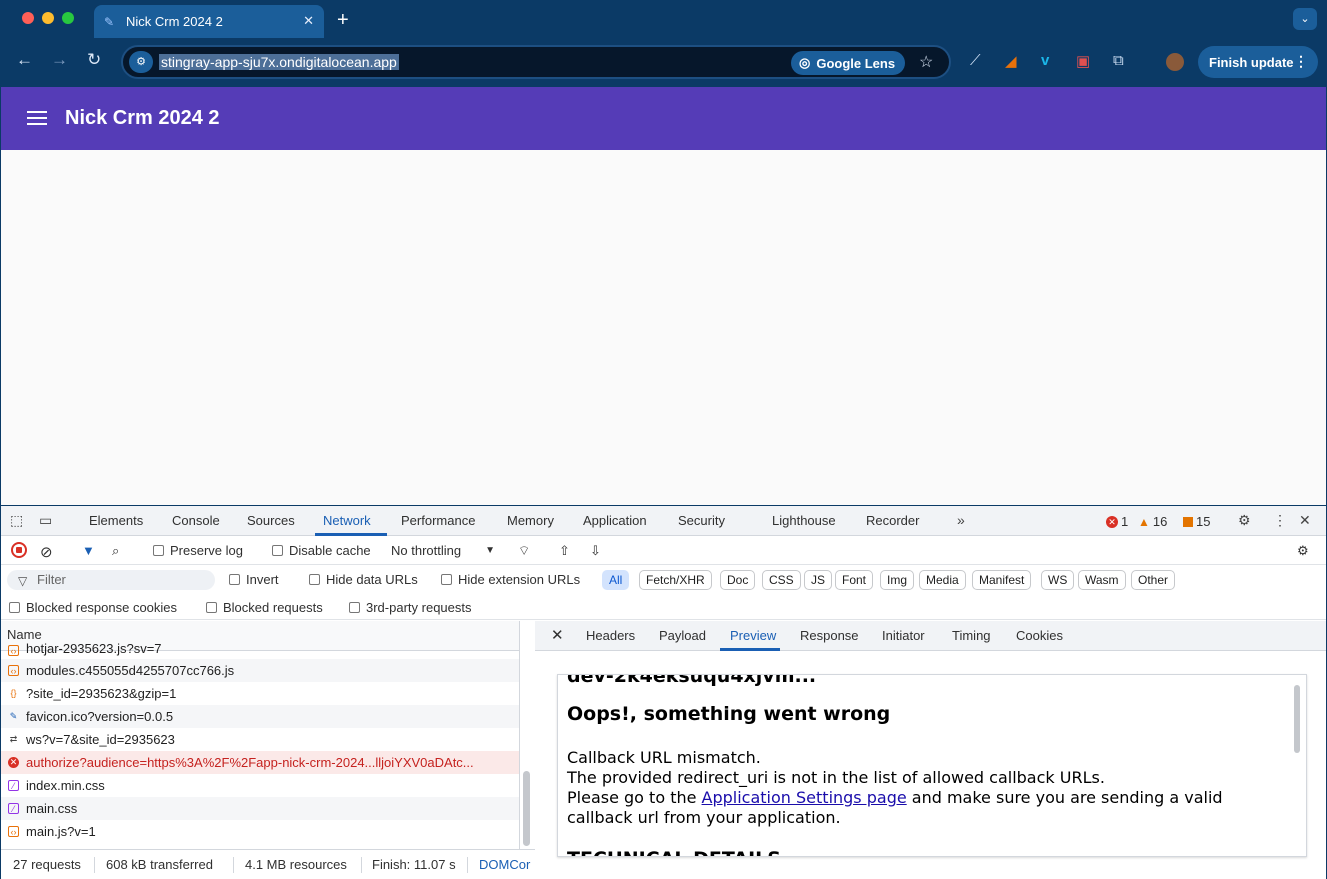 The height and width of the screenshot is (879, 1327). I want to click on application-settings-link: Application Settings page, so click(804, 797).